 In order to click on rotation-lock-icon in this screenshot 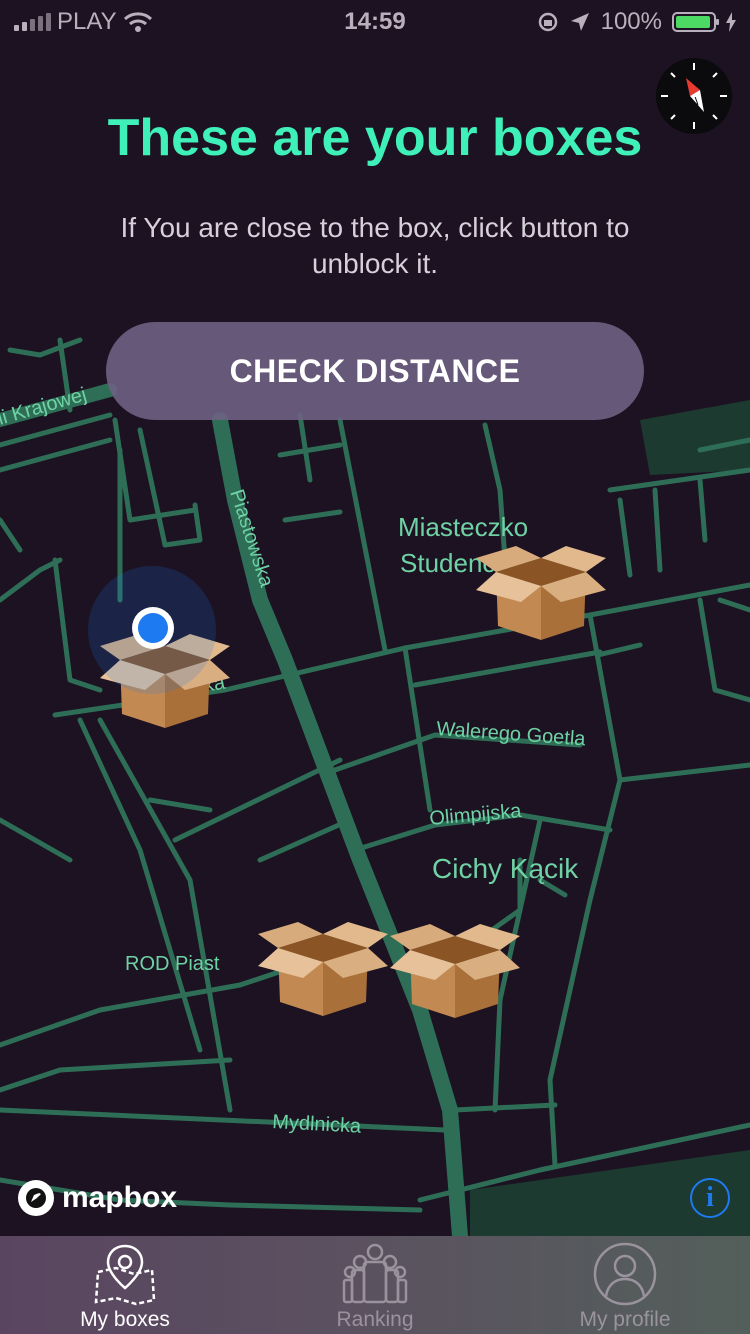, I will do `click(547, 22)`.